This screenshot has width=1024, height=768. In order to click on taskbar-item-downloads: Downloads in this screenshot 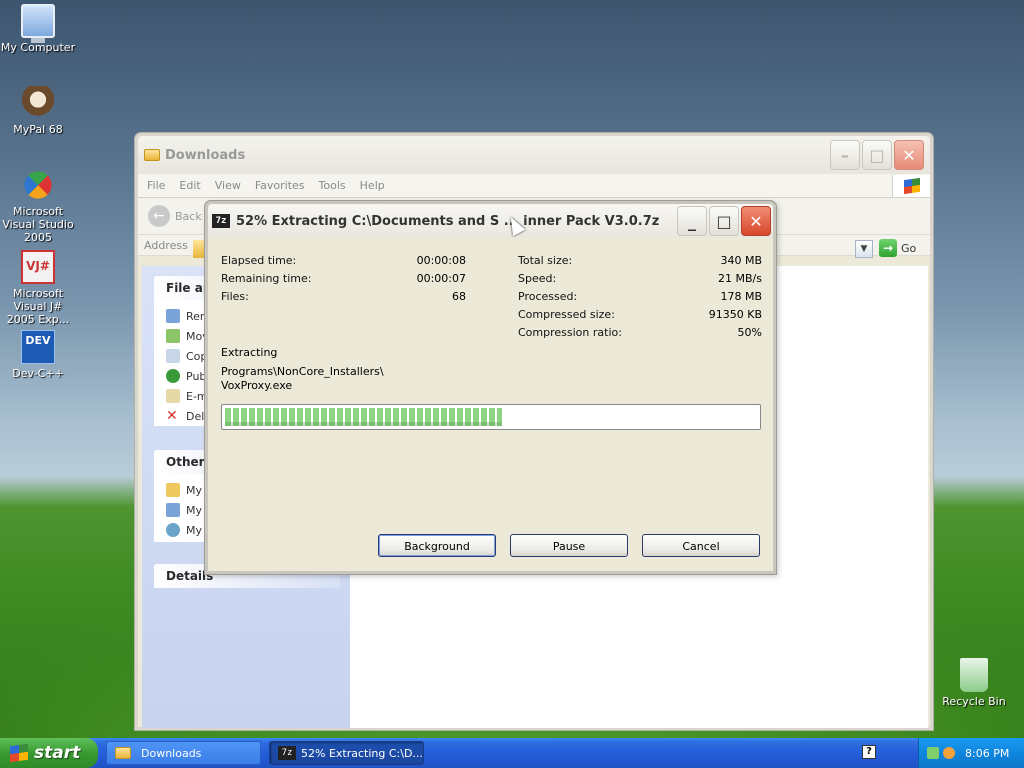, I will do `click(183, 753)`.